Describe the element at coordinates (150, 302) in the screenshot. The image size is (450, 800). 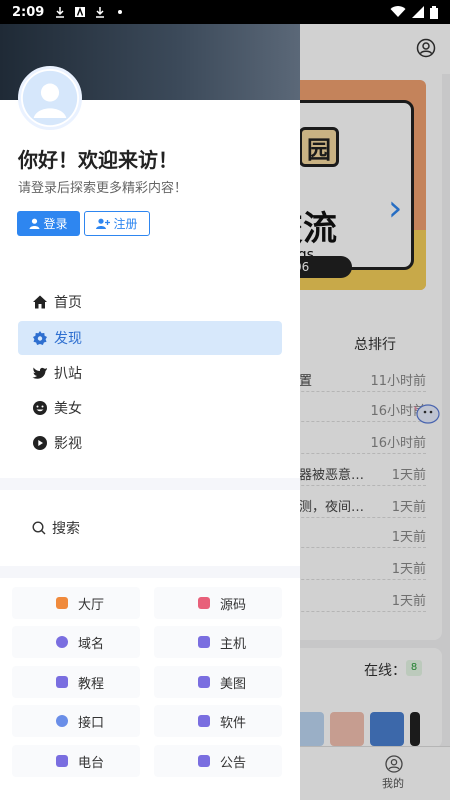
I see `nav-item-home: 首页` at that location.